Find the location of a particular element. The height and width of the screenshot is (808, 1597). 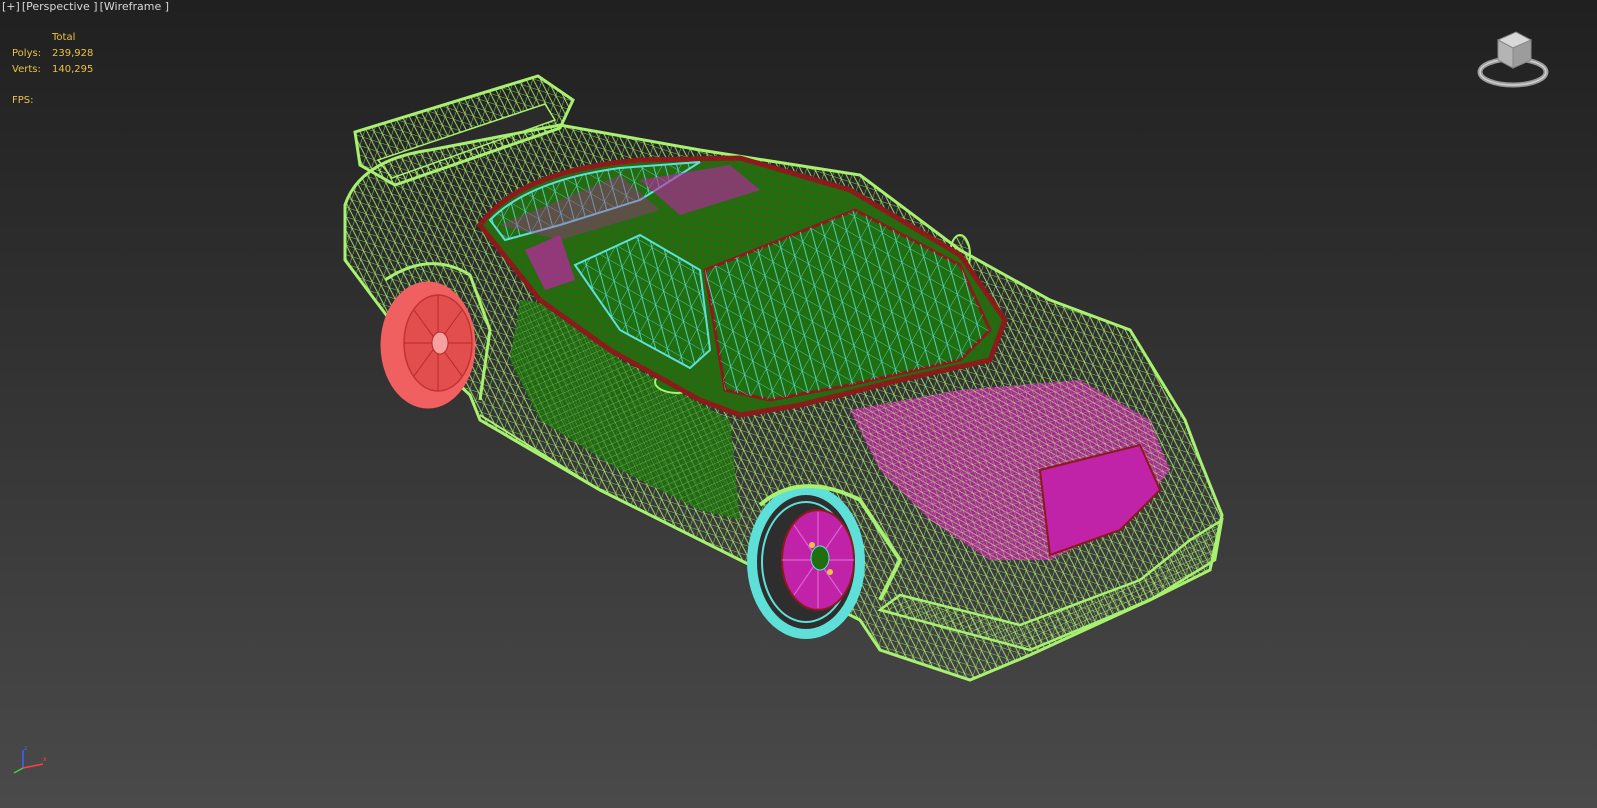

axis-gizmo-icon: z x is located at coordinates (30, 760).